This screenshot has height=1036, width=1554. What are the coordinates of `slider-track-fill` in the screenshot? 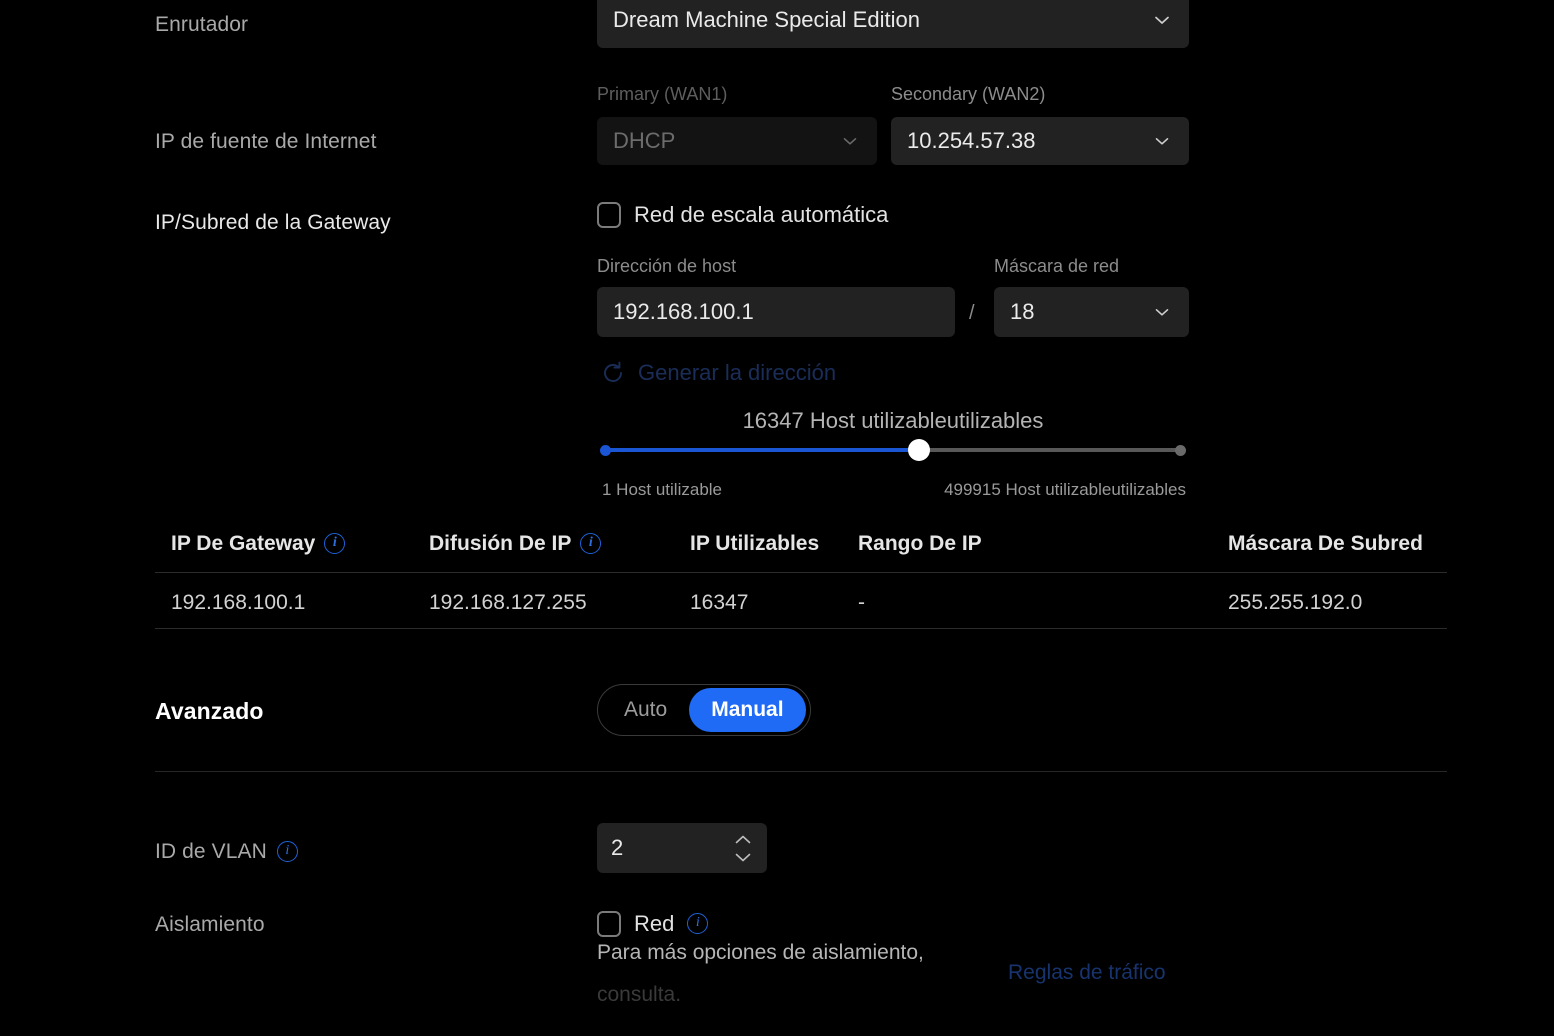 It's located at (762, 450).